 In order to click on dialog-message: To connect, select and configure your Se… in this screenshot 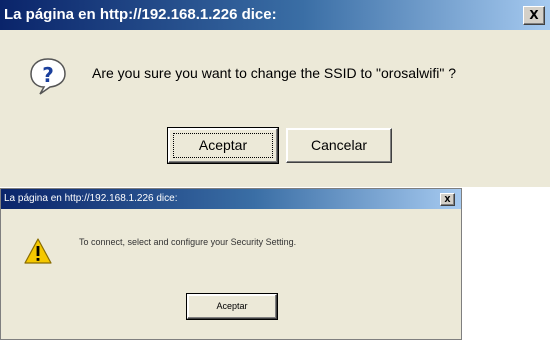, I will do `click(188, 242)`.